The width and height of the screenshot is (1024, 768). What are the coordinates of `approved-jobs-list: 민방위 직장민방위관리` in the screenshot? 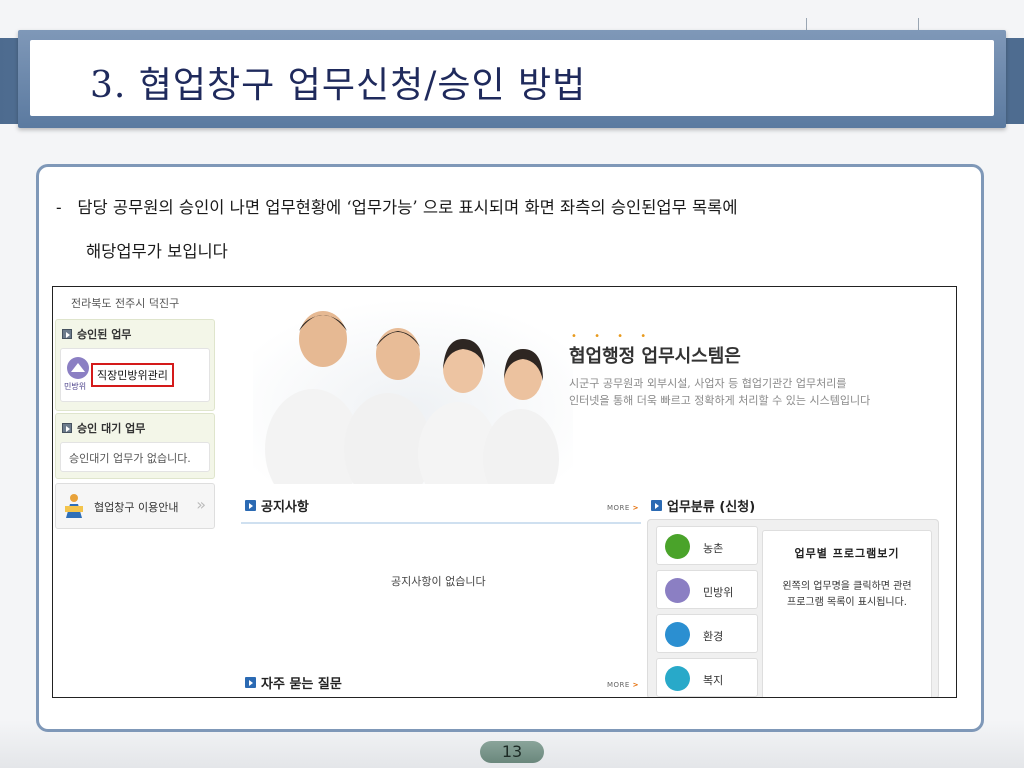 It's located at (135, 375).